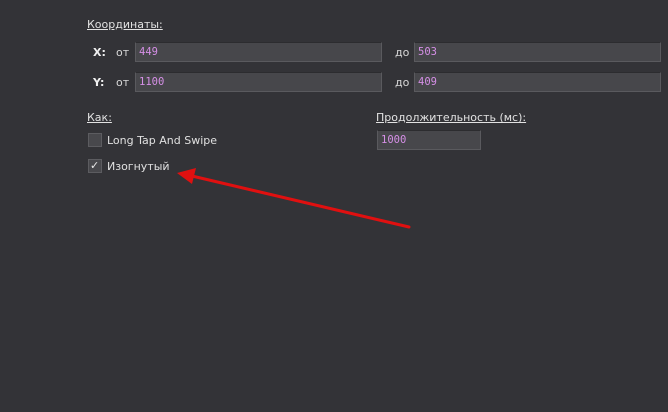 This screenshot has height=412, width=668. What do you see at coordinates (300, 201) in the screenshot?
I see `arrow-shaft` at bounding box center [300, 201].